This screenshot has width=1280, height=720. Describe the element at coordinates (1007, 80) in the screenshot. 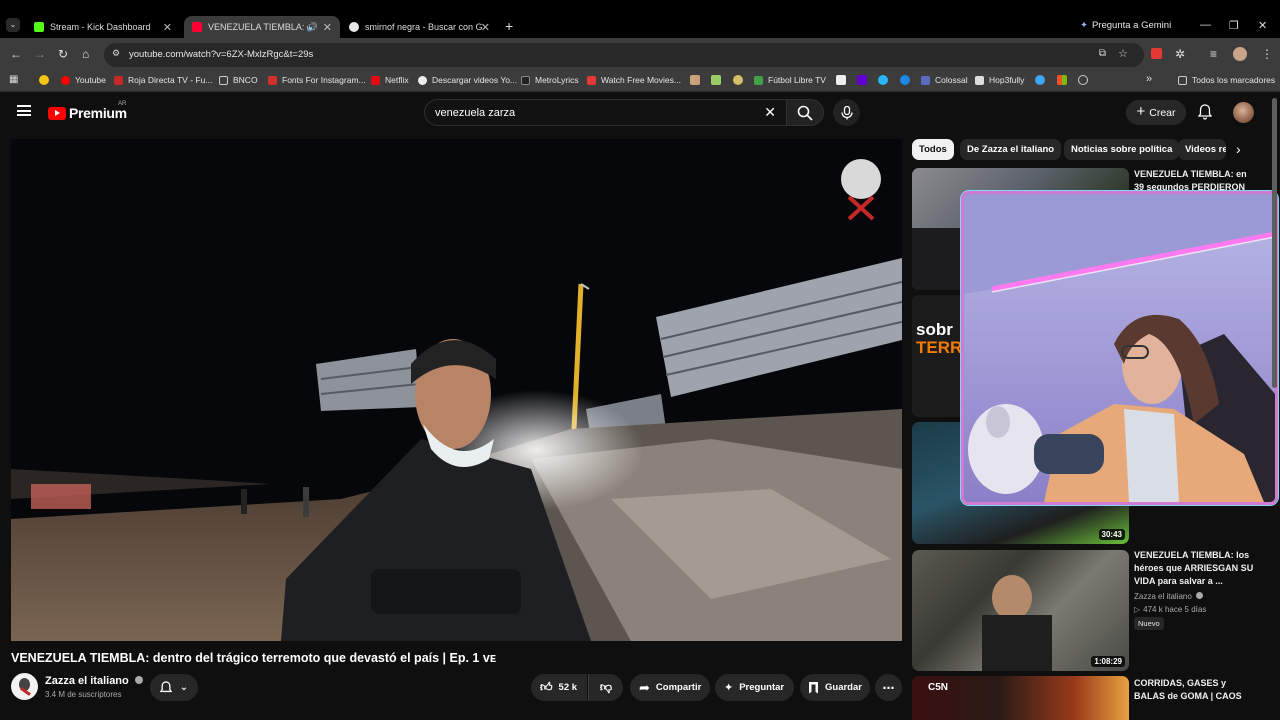

I see `bookmark-label: Hop3fully` at that location.